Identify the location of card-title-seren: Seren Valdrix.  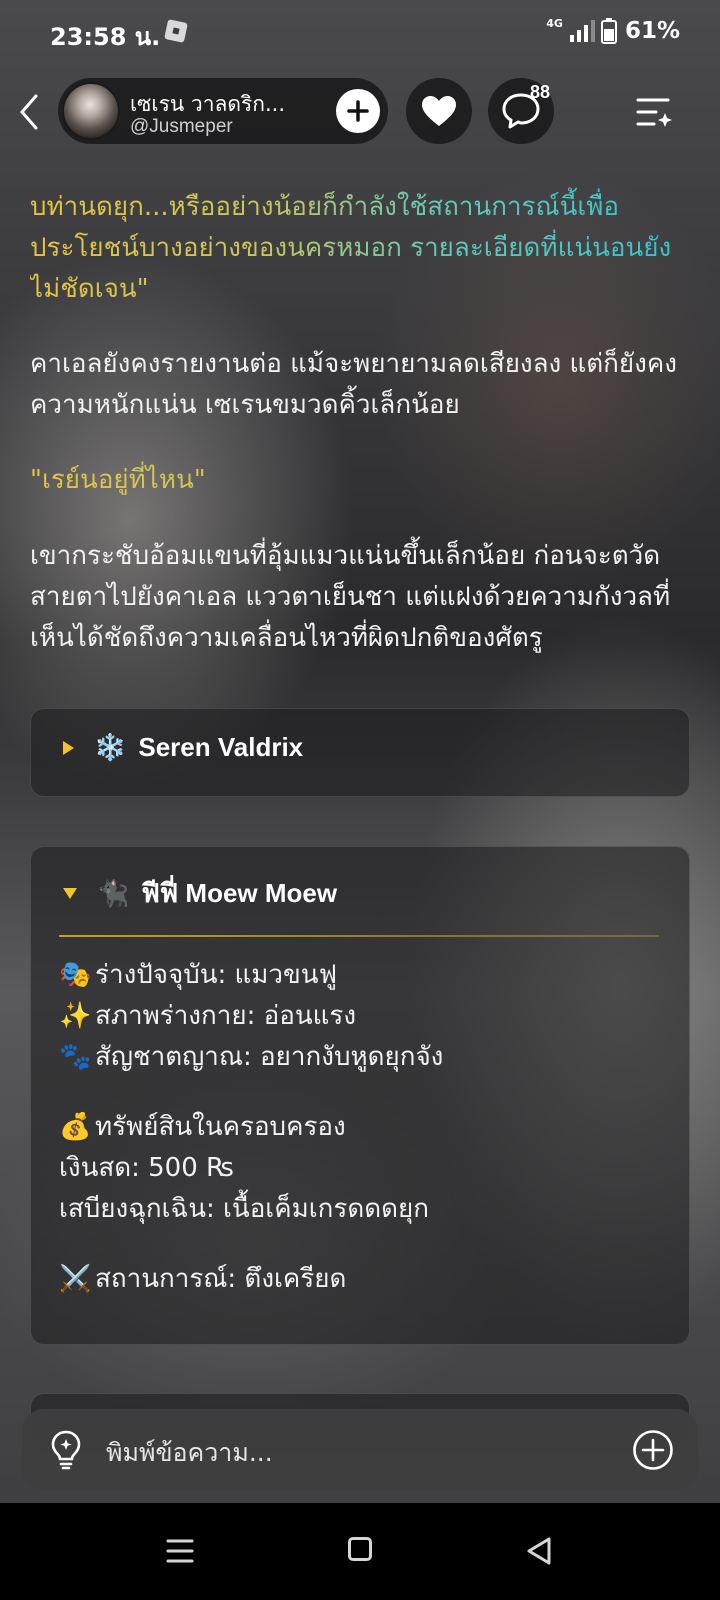
(221, 747).